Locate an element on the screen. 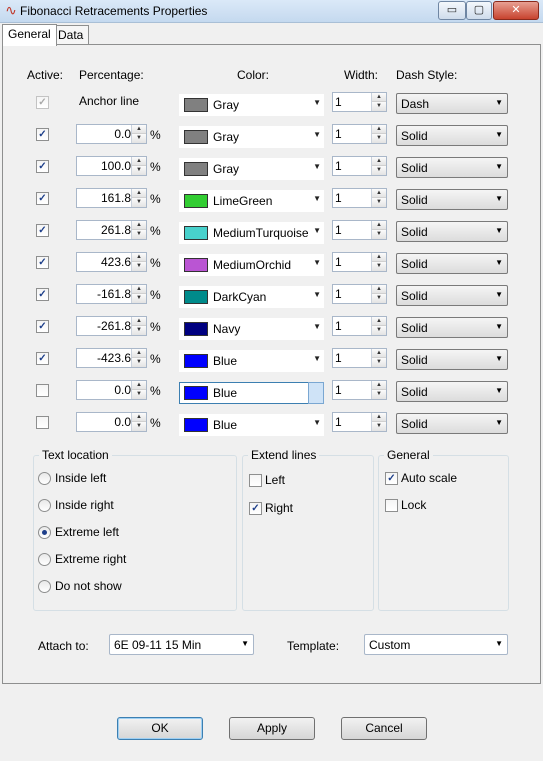 The width and height of the screenshot is (543, 761). restore-button: ▢ is located at coordinates (479, 10).